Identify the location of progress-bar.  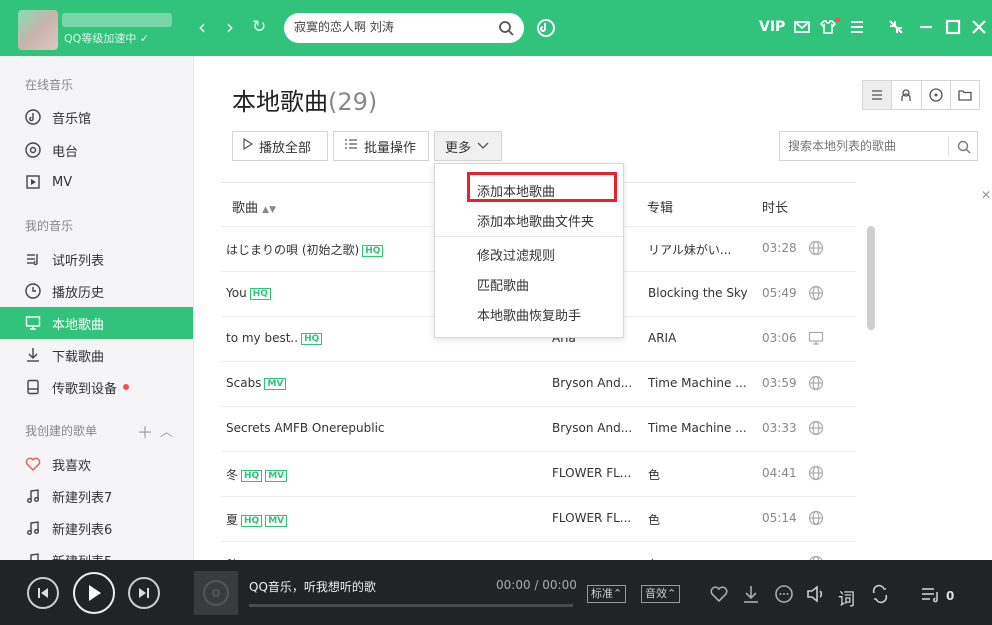
(411, 605).